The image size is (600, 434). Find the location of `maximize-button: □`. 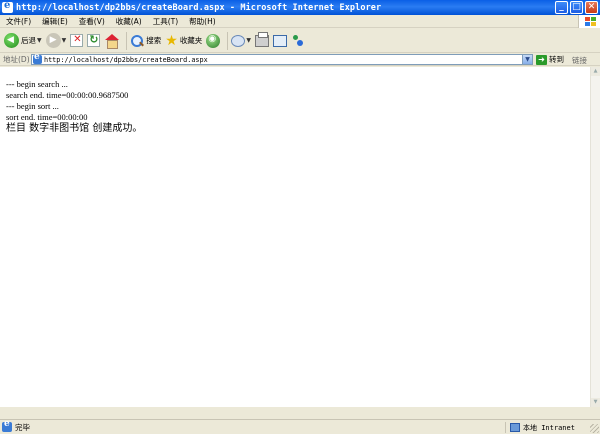

maximize-button: □ is located at coordinates (576, 7).